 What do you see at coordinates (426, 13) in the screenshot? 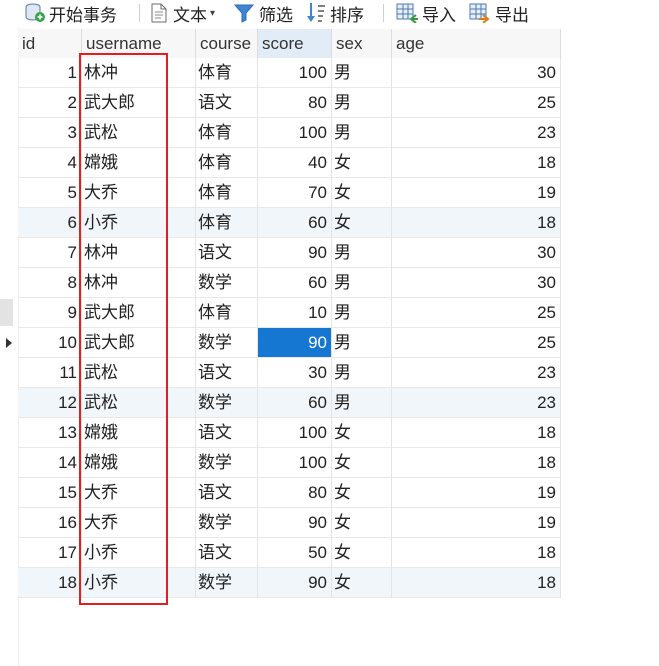
I see `import-button: 导入` at bounding box center [426, 13].